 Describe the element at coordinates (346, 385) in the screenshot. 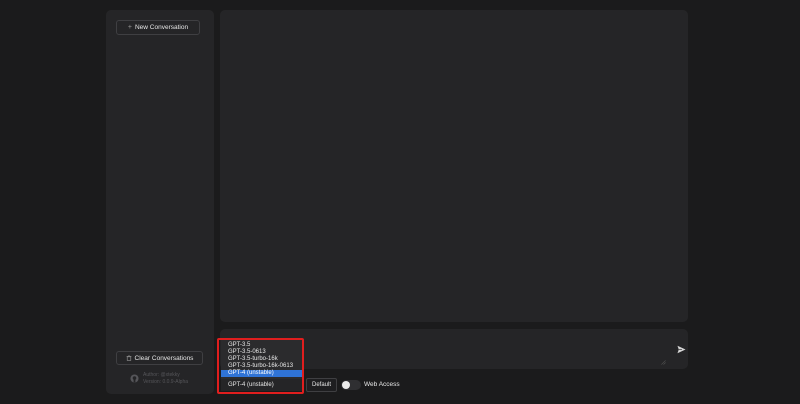

I see `toggle-knob` at that location.